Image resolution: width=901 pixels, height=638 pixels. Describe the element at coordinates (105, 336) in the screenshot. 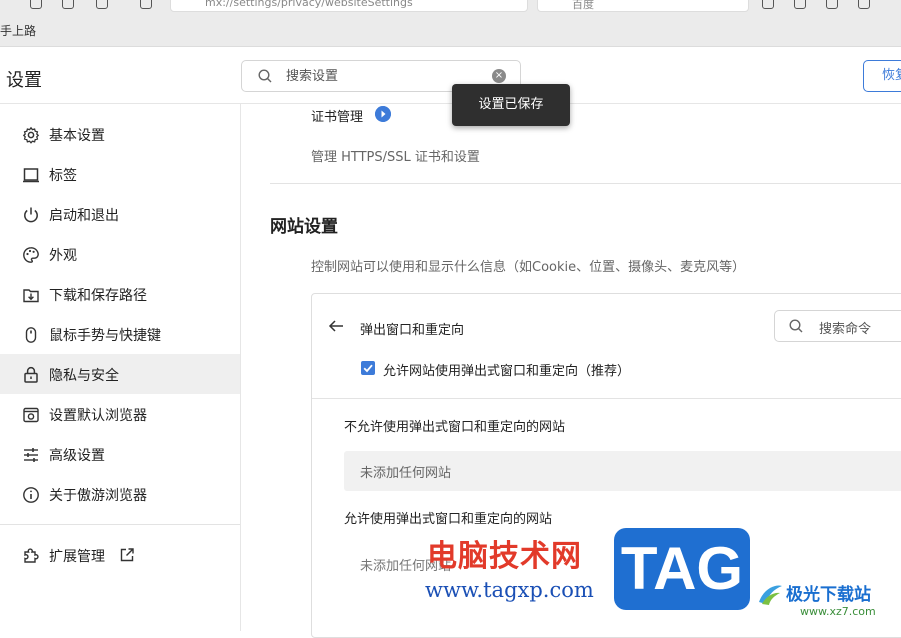

I see `sidebar-item-label: 鼠标手势与快捷键` at that location.